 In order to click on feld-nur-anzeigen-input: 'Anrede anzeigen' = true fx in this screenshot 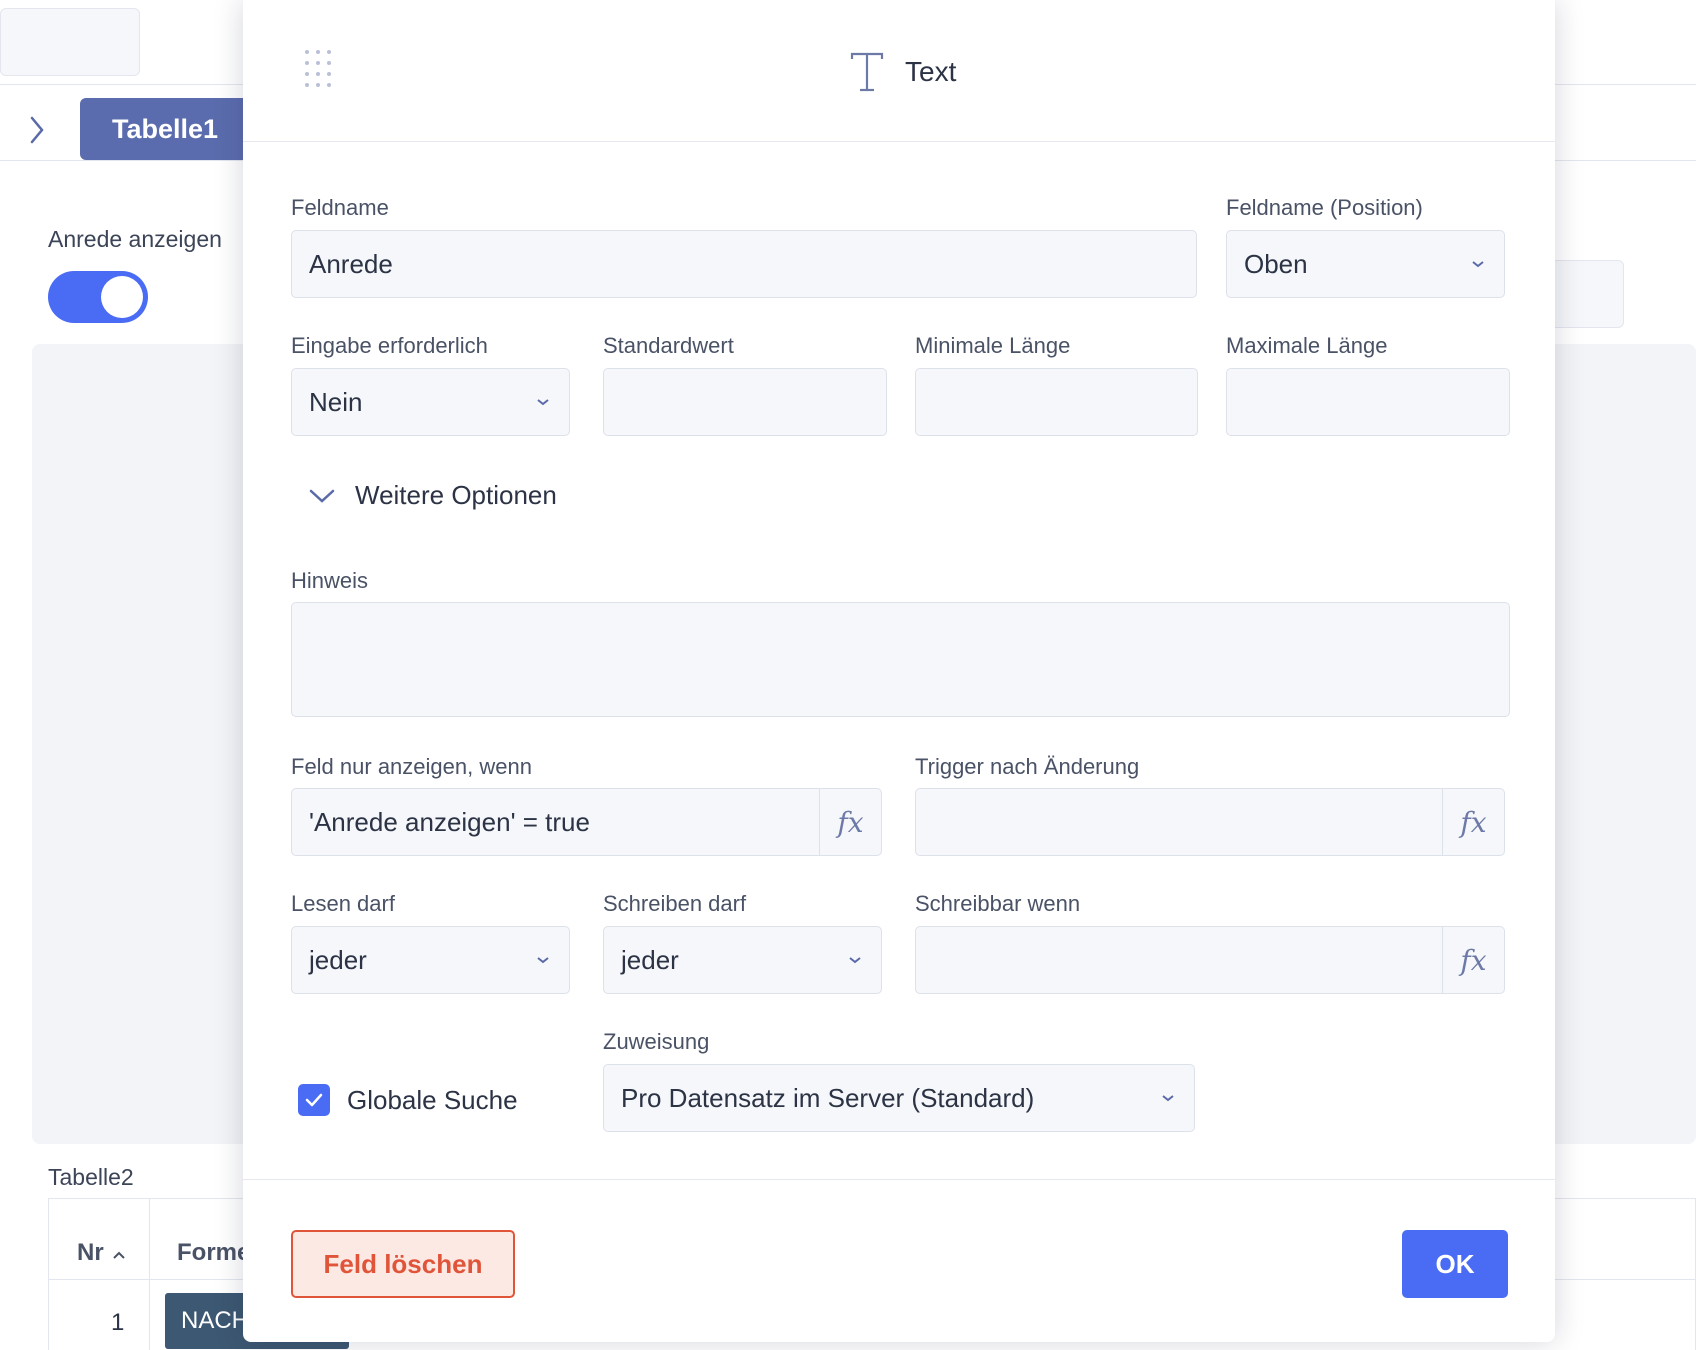, I will do `click(586, 822)`.